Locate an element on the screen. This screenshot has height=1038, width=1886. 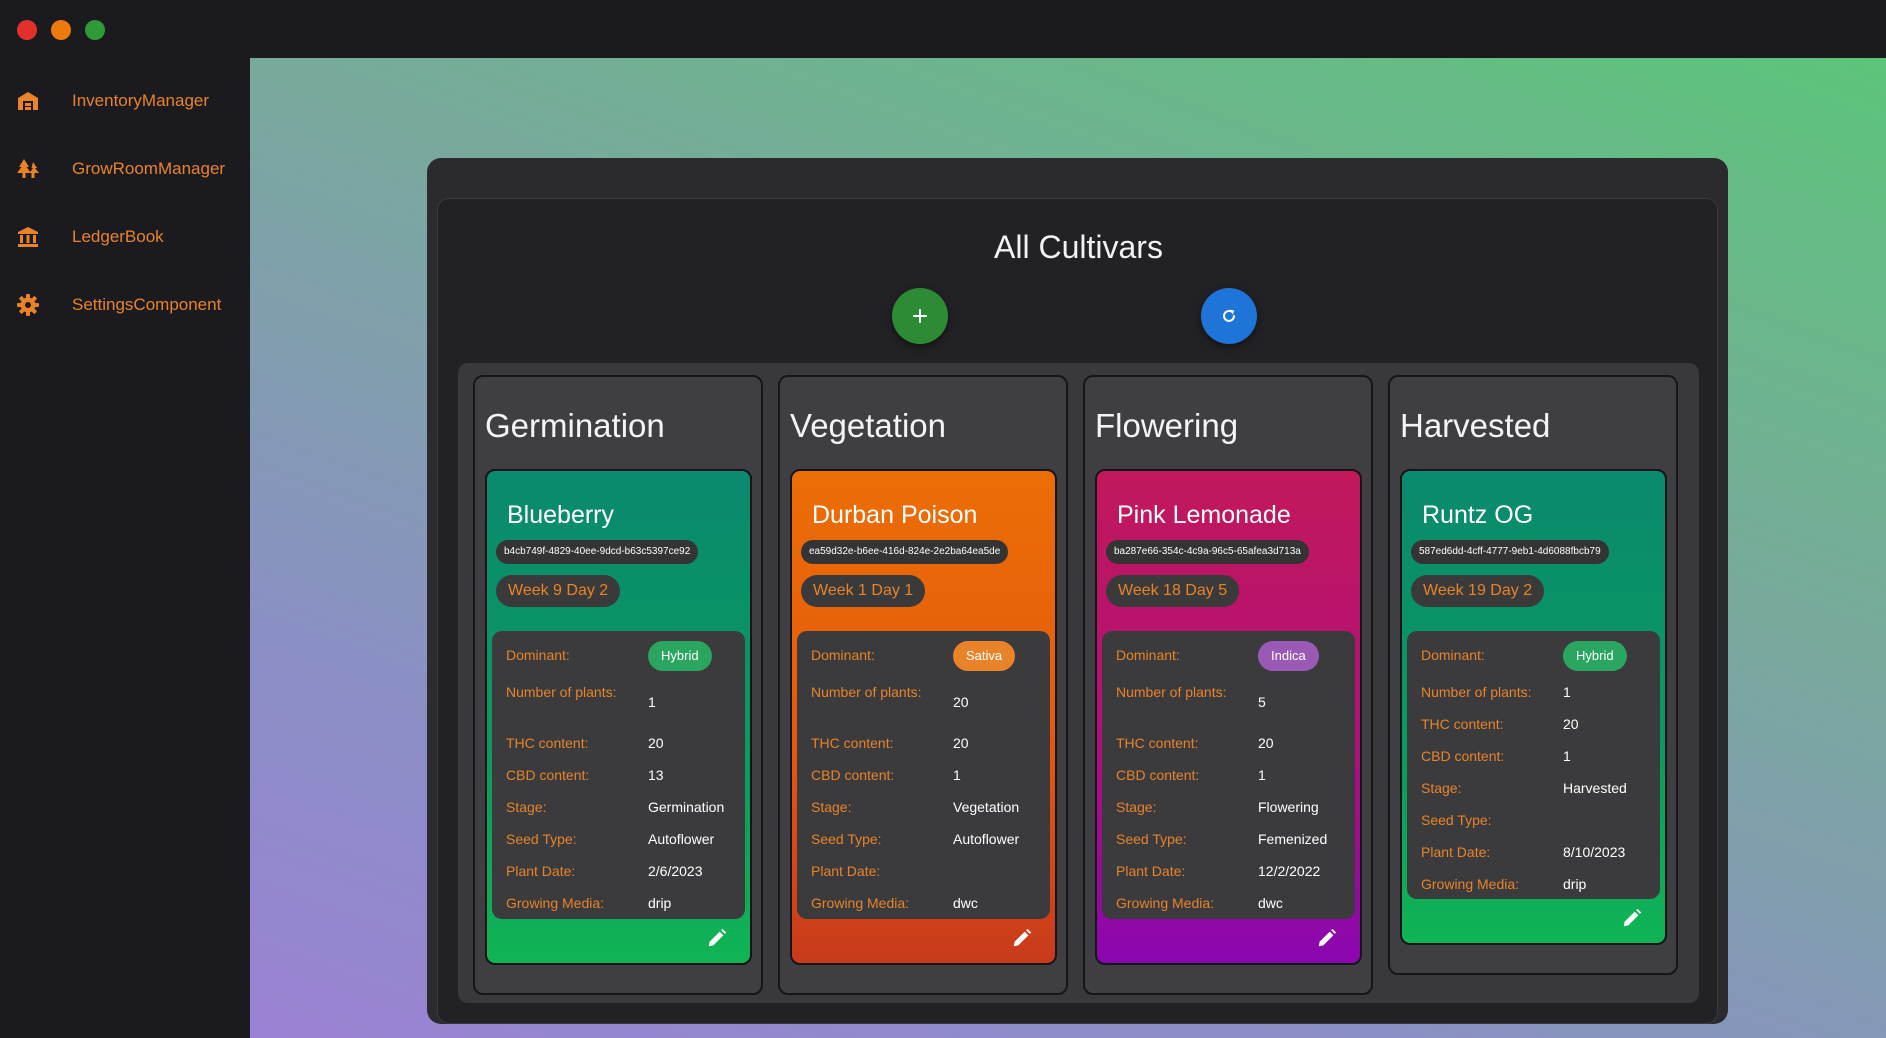
column-title: Flowering is located at coordinates (1167, 425).